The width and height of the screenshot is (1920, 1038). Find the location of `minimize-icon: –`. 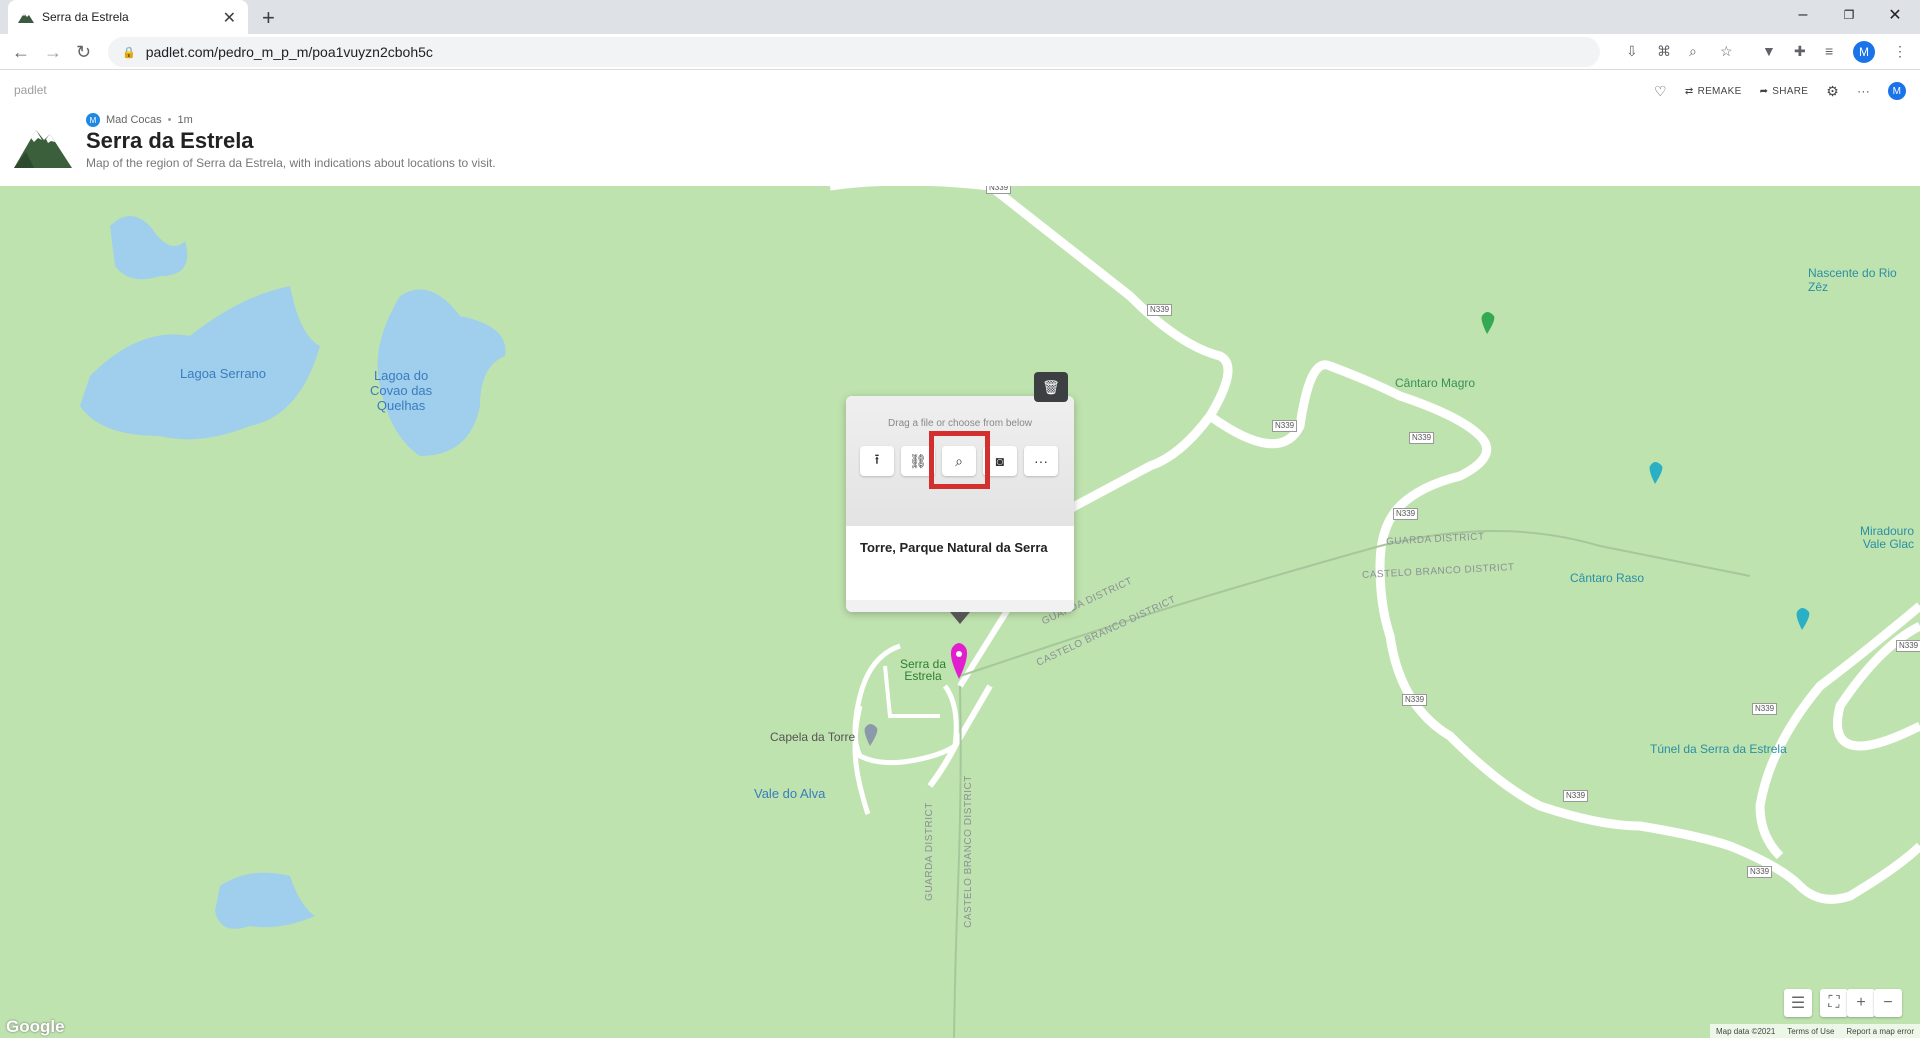

minimize-icon: – is located at coordinates (1803, 15).